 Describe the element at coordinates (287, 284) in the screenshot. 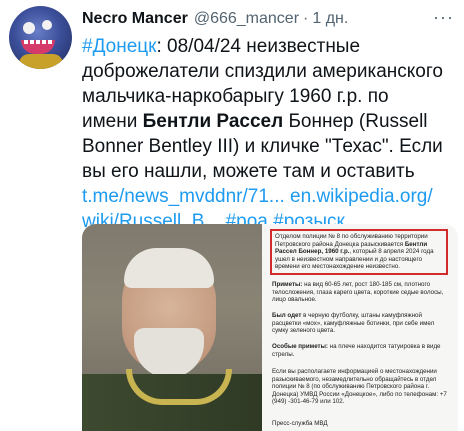

I see `notice-signs-label: Приметы:` at that location.